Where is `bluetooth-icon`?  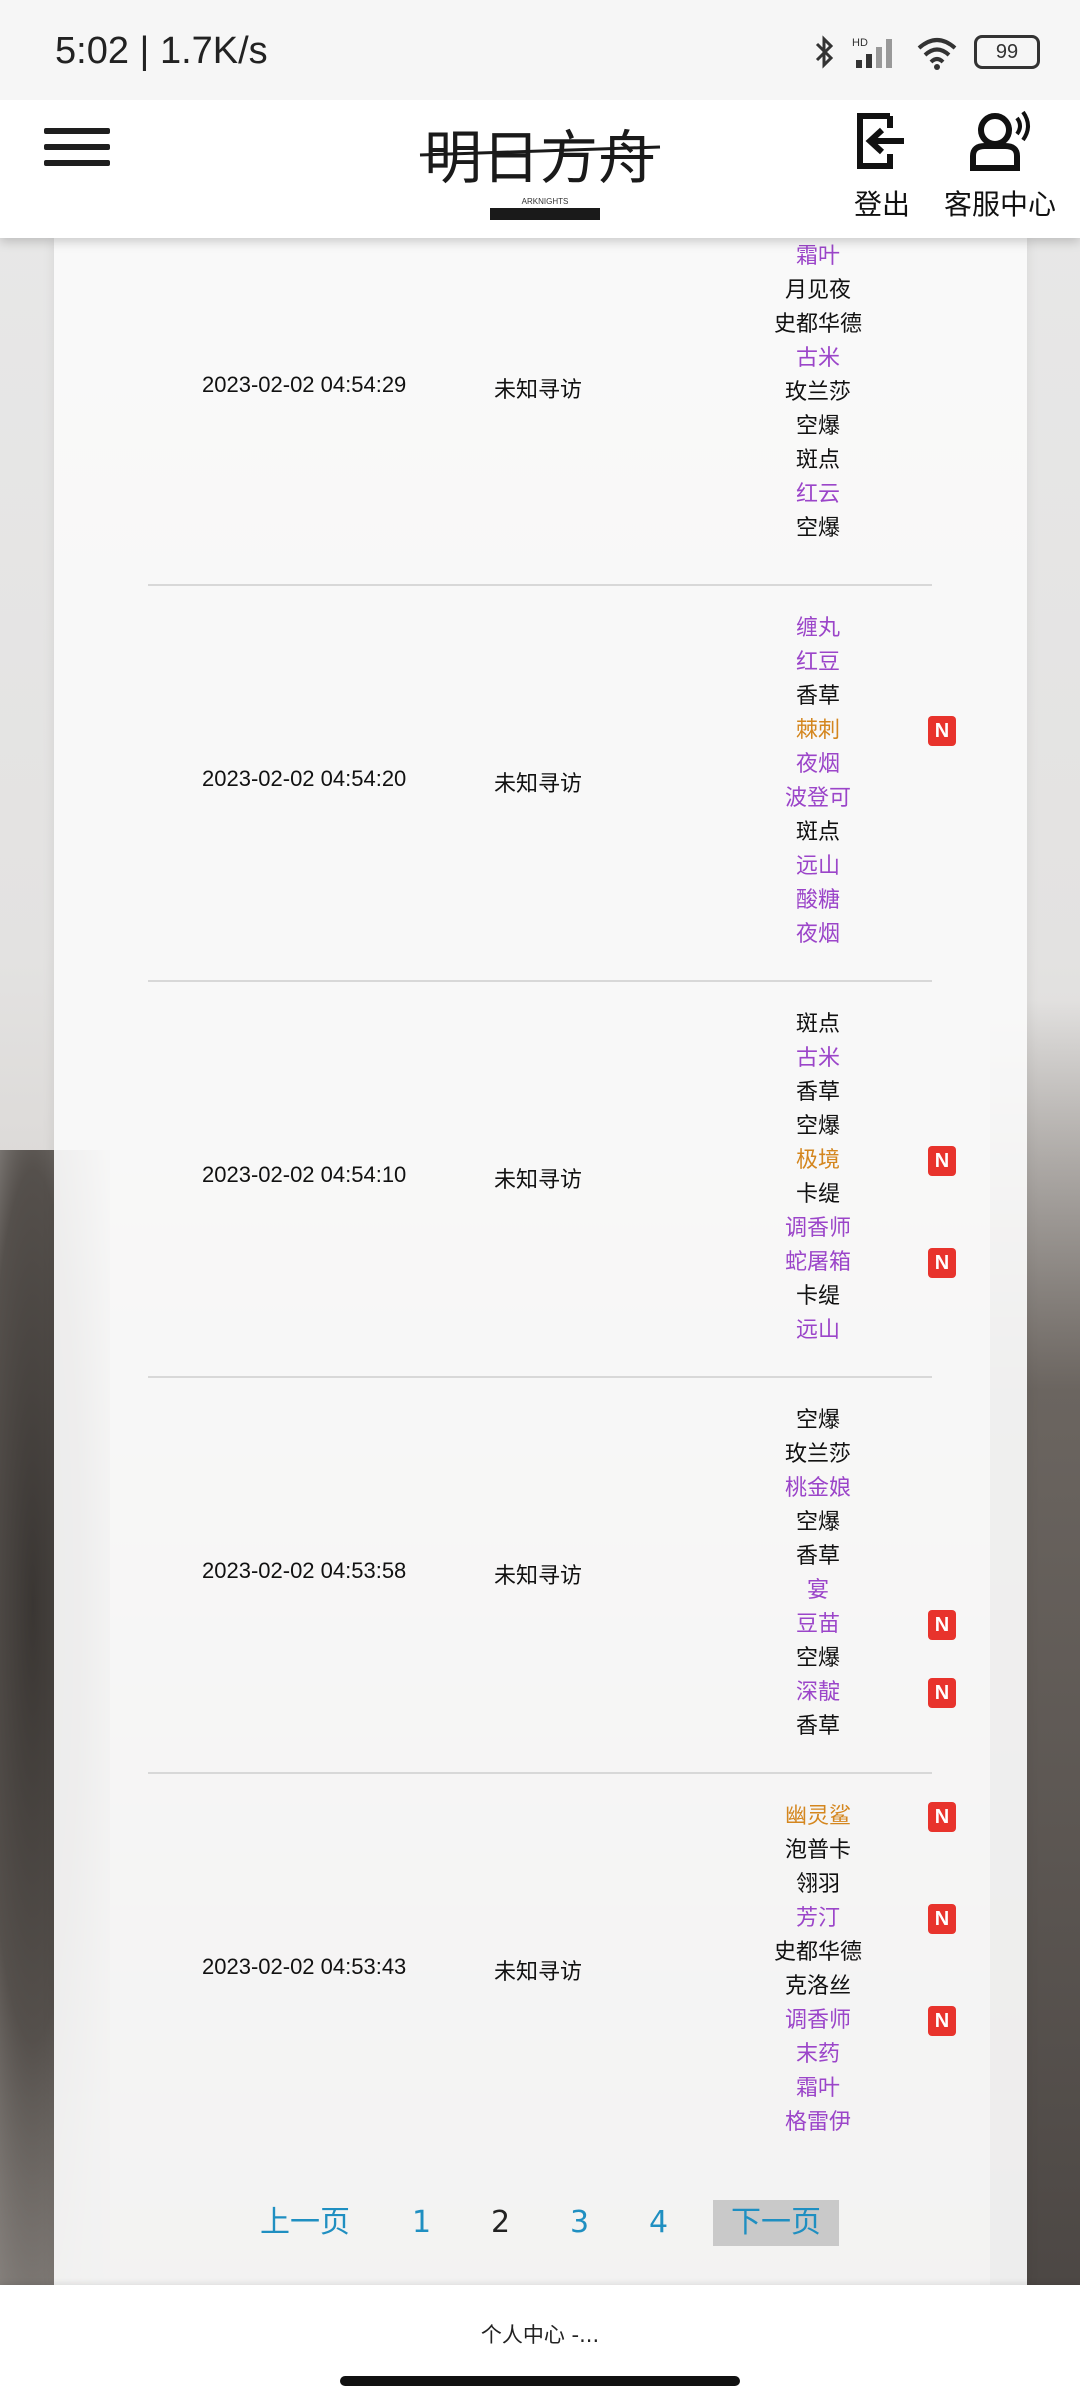
bluetooth-icon is located at coordinates (824, 52).